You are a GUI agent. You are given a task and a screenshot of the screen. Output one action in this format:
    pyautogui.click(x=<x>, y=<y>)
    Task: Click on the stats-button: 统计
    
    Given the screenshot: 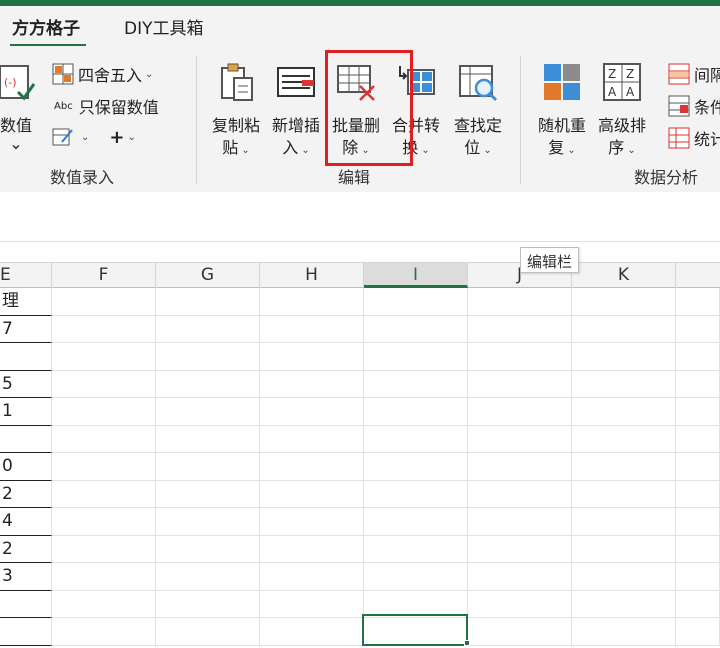 What is the action you would take?
    pyautogui.click(x=694, y=138)
    